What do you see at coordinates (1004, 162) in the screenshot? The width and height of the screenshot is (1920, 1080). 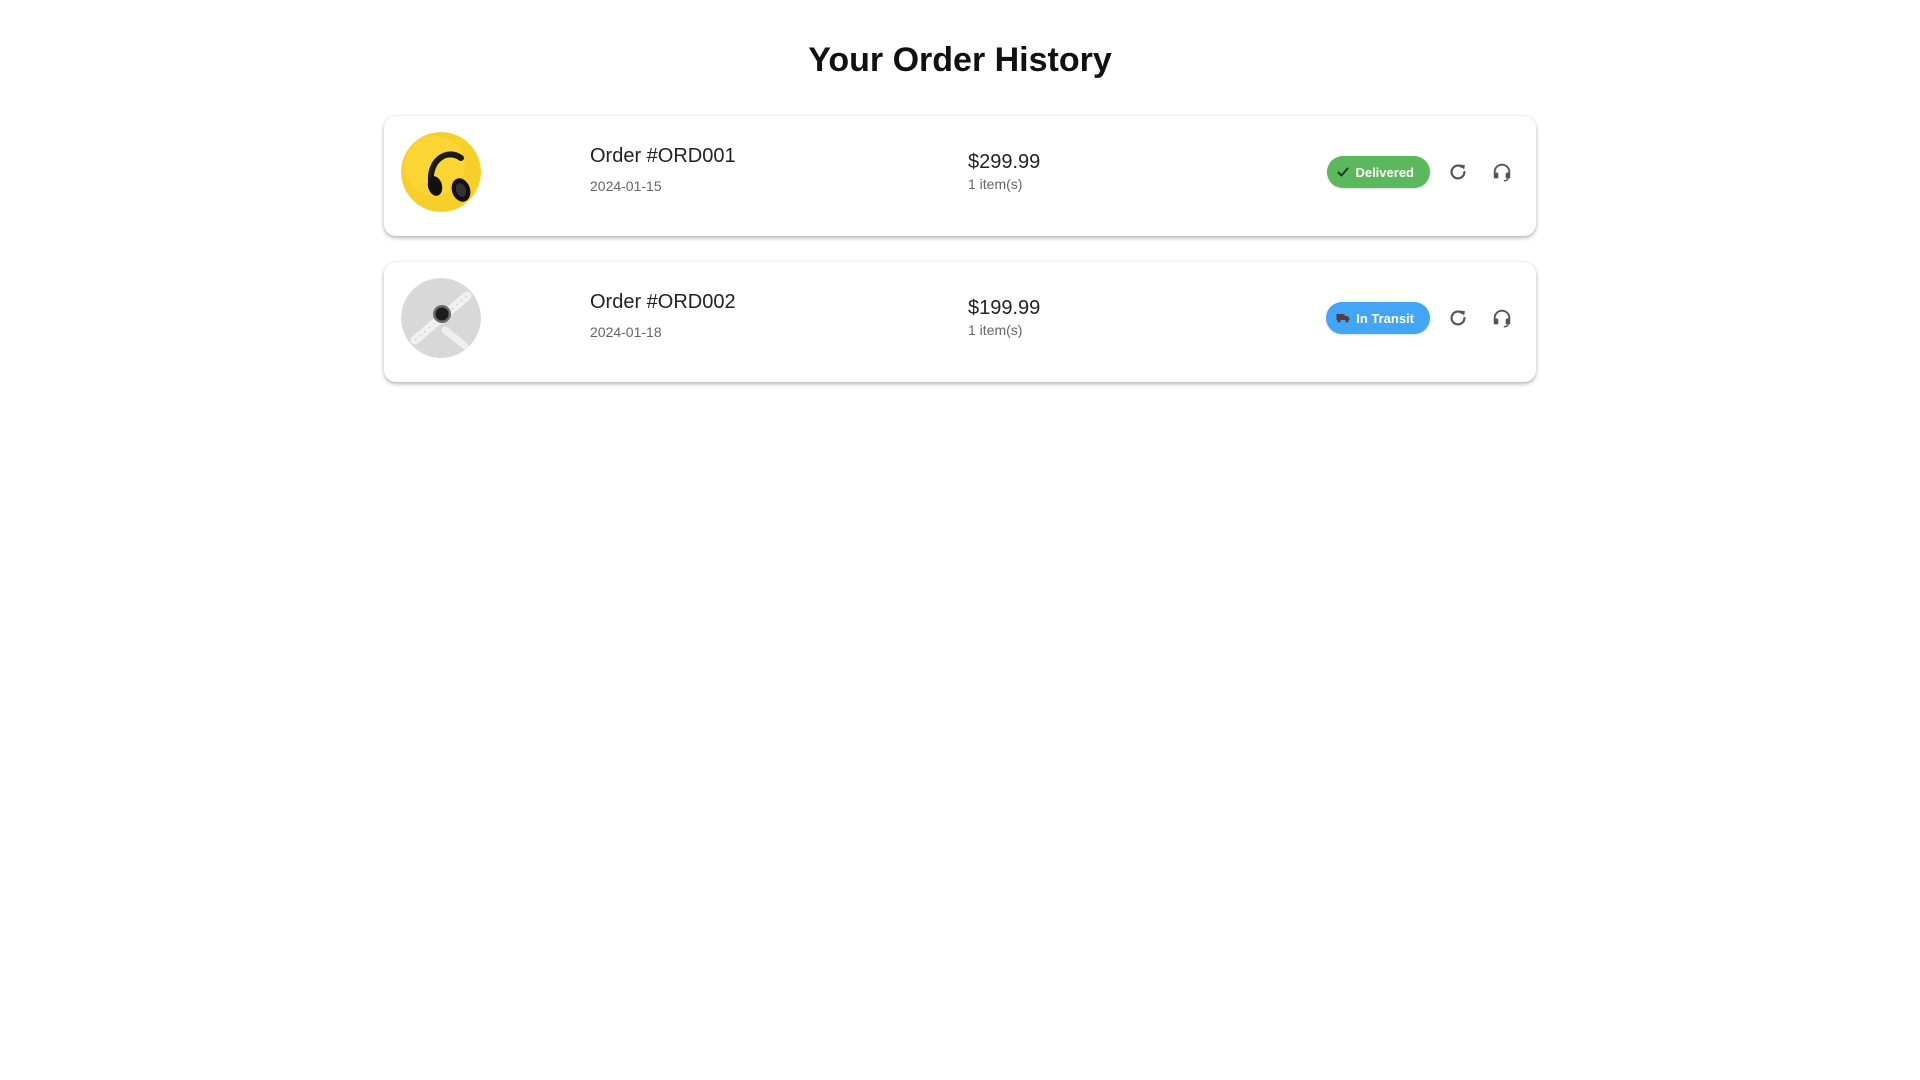 I see `order-price: $299.99` at bounding box center [1004, 162].